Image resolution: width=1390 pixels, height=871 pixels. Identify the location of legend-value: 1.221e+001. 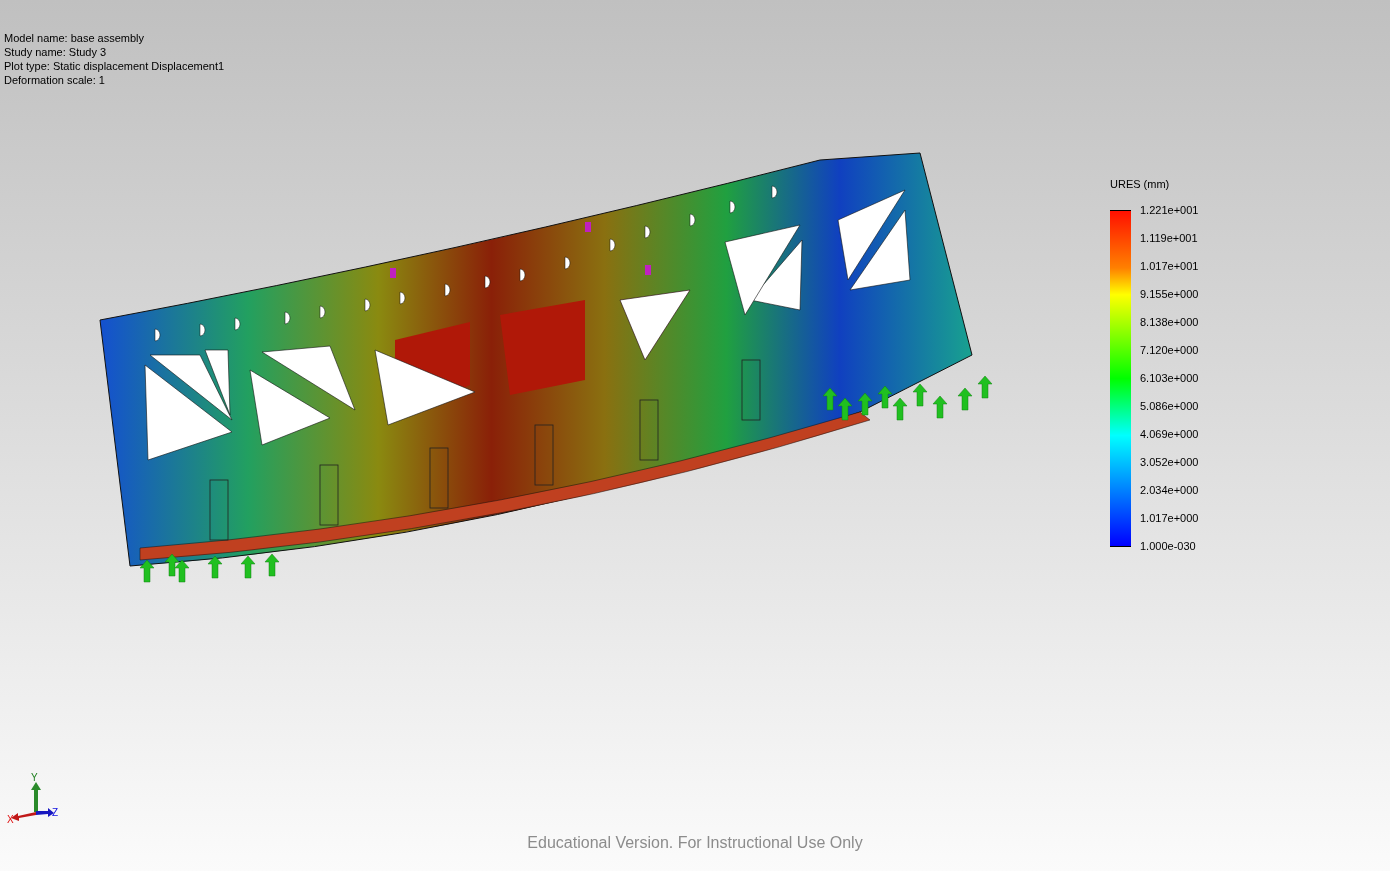
(1169, 210).